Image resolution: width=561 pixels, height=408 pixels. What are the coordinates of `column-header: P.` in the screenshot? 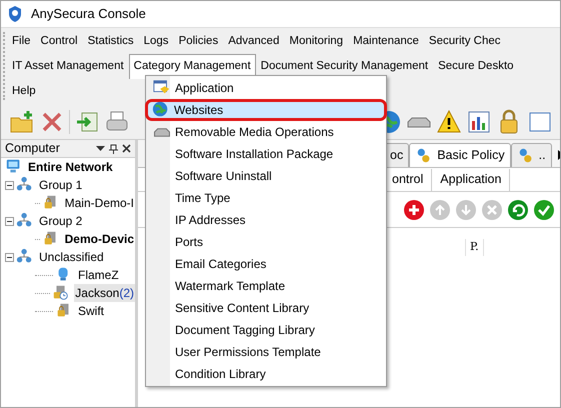 It's located at (474, 247).